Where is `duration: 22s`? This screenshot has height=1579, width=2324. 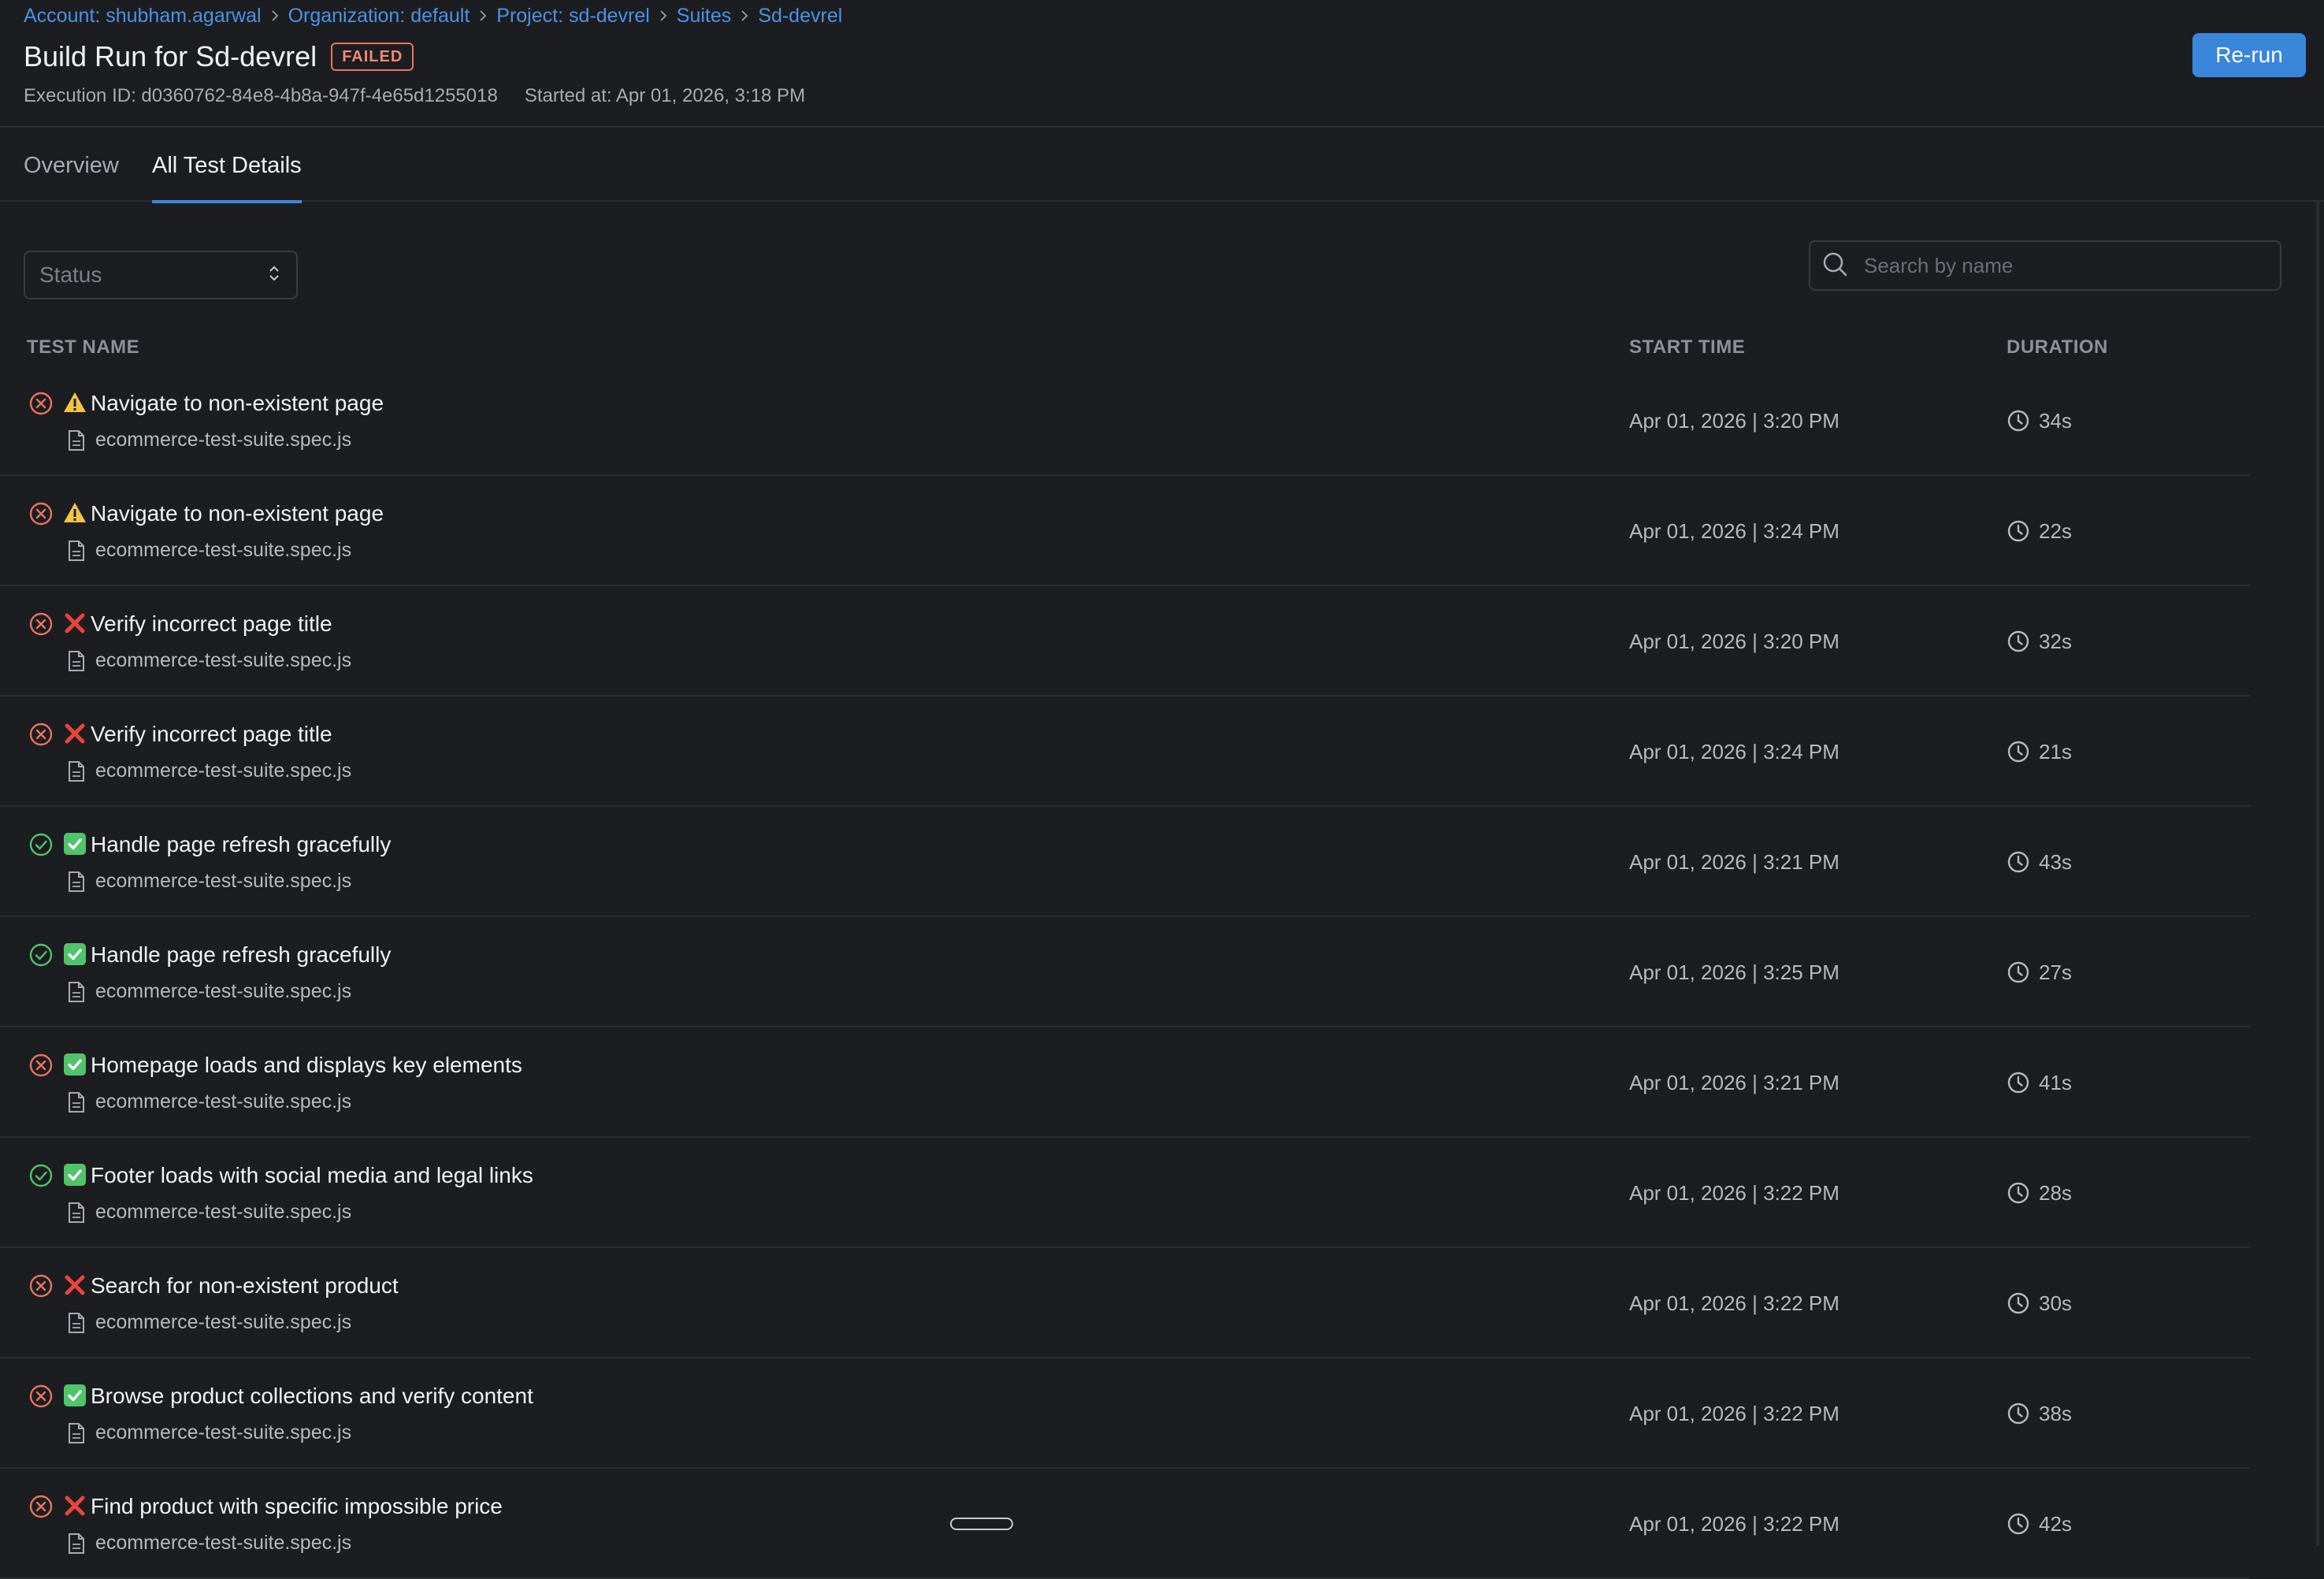
duration: 22s is located at coordinates (2055, 530).